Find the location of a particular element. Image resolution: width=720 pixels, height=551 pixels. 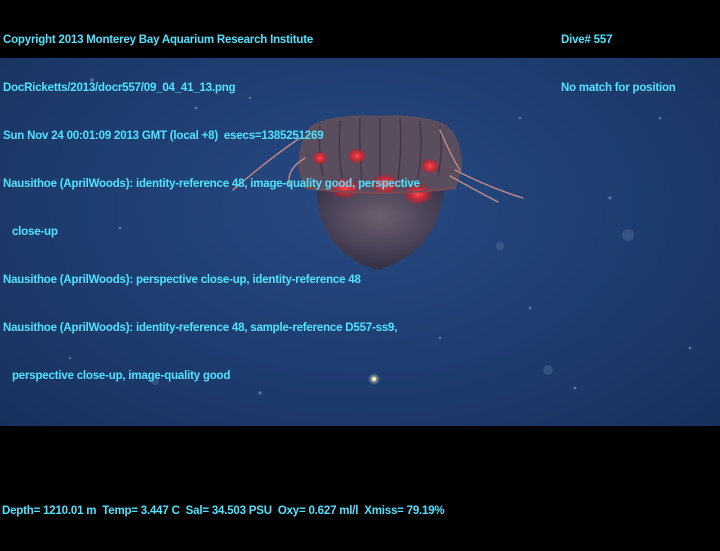

position-status: No match for position is located at coordinates (618, 88).